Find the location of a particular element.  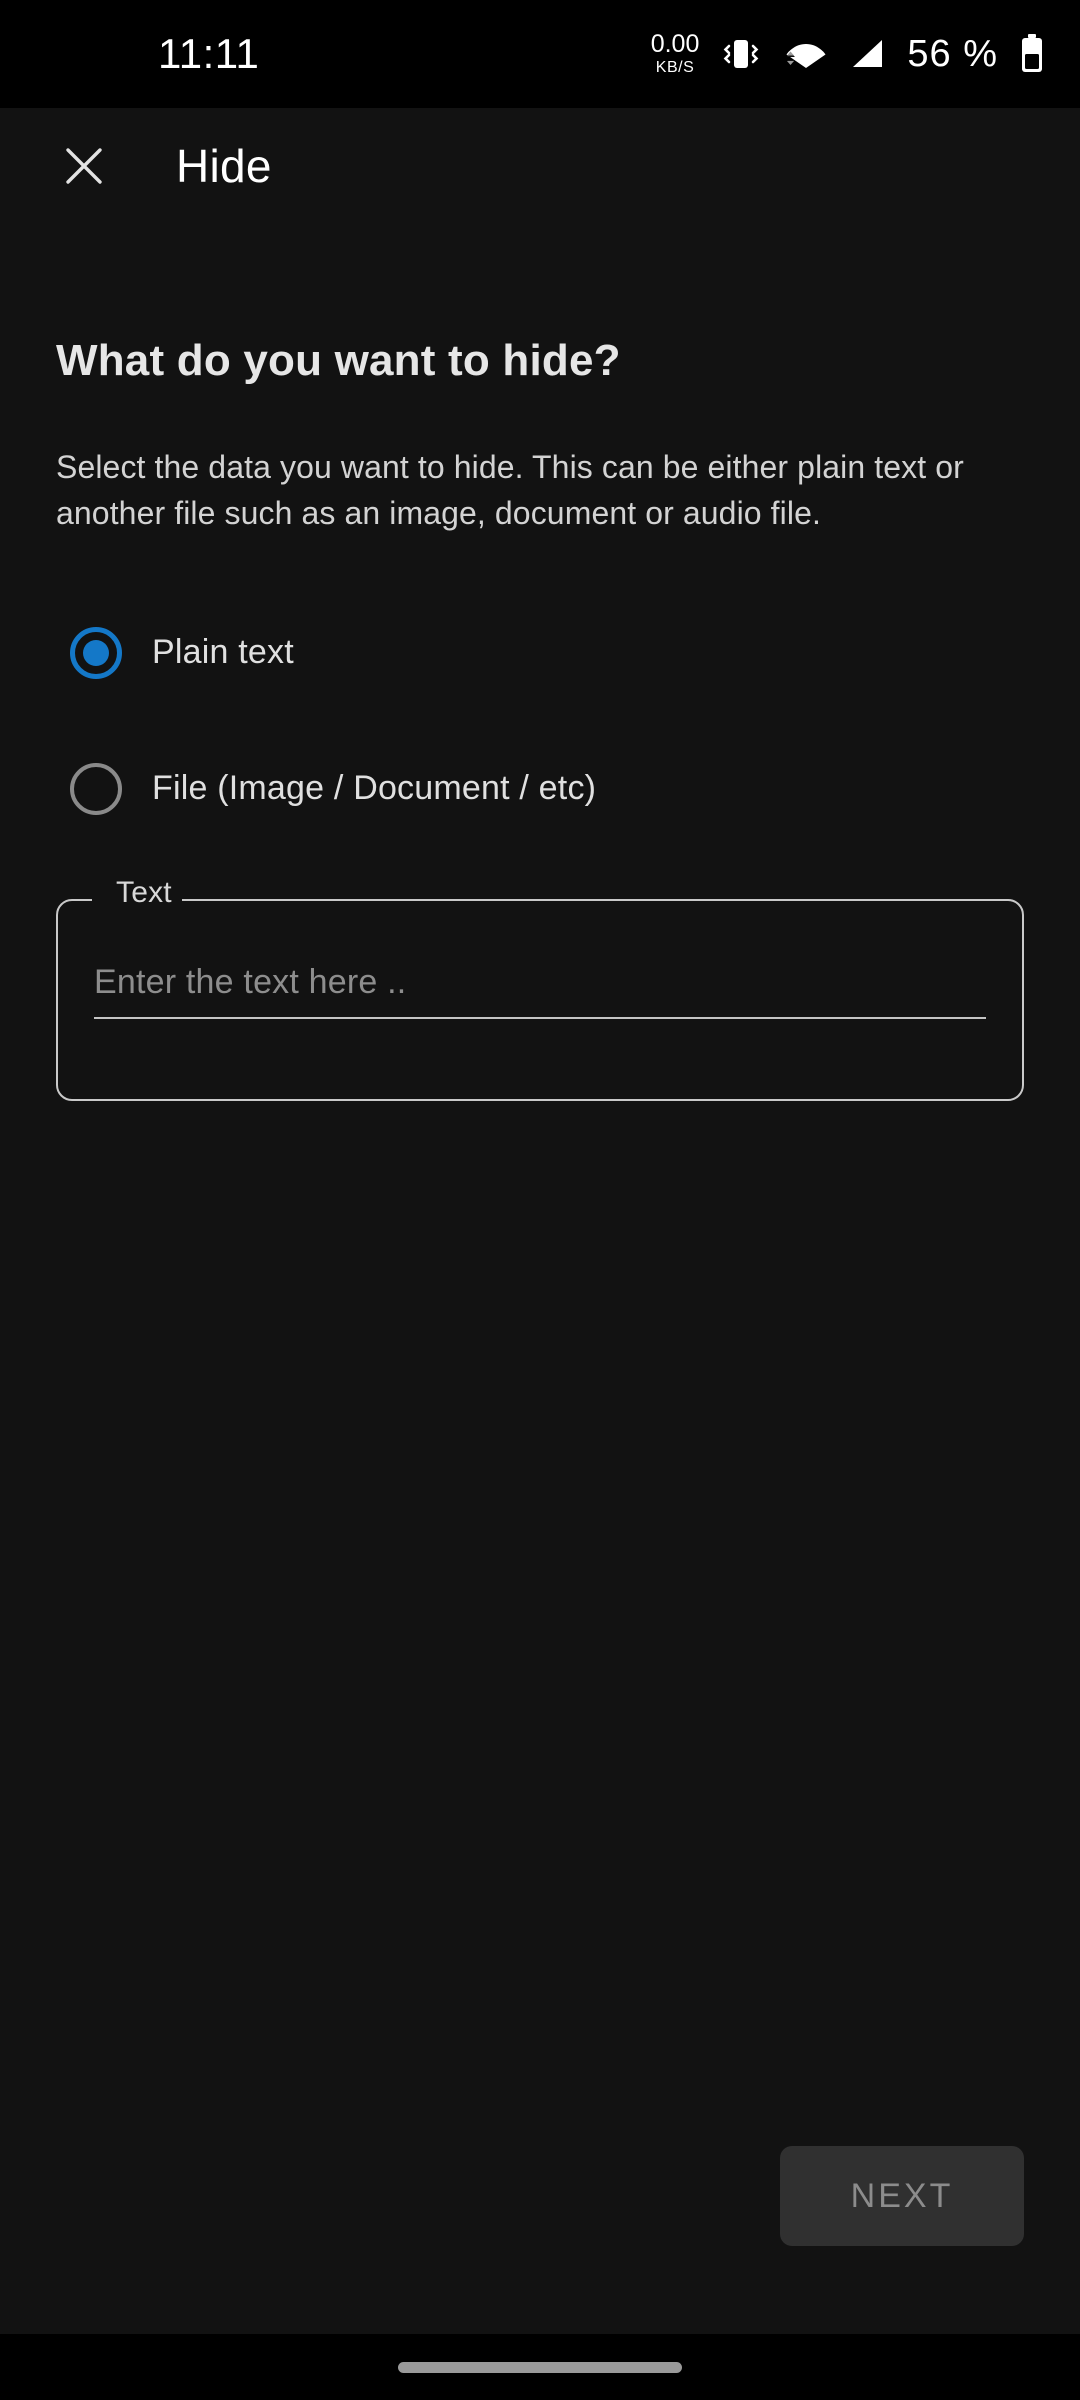

text-field-legend: Text is located at coordinates (144, 892).